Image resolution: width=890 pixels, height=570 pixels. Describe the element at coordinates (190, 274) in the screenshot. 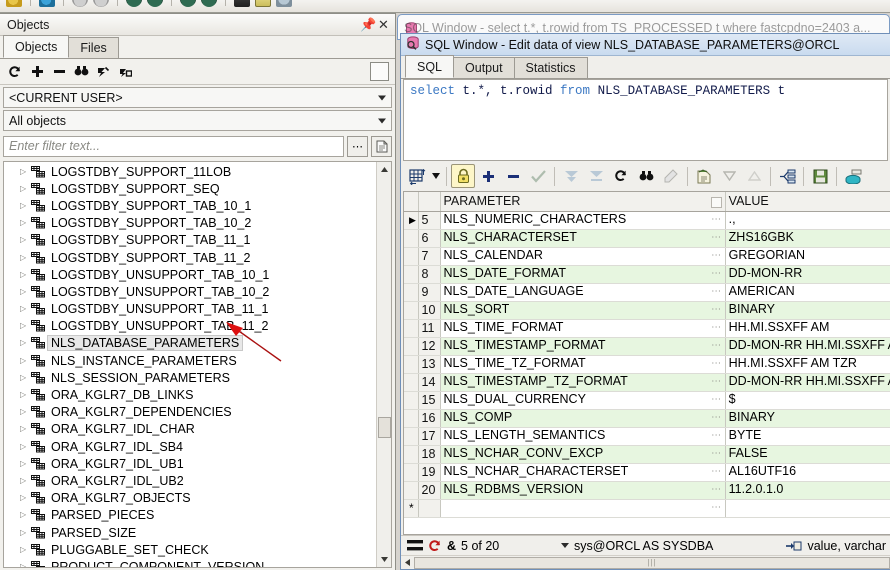

I see `tree-item-logstdby-unsupport-tab-10-1: ▷ LOGSTDBY_UNSUPPORT_TAB_10_1` at that location.